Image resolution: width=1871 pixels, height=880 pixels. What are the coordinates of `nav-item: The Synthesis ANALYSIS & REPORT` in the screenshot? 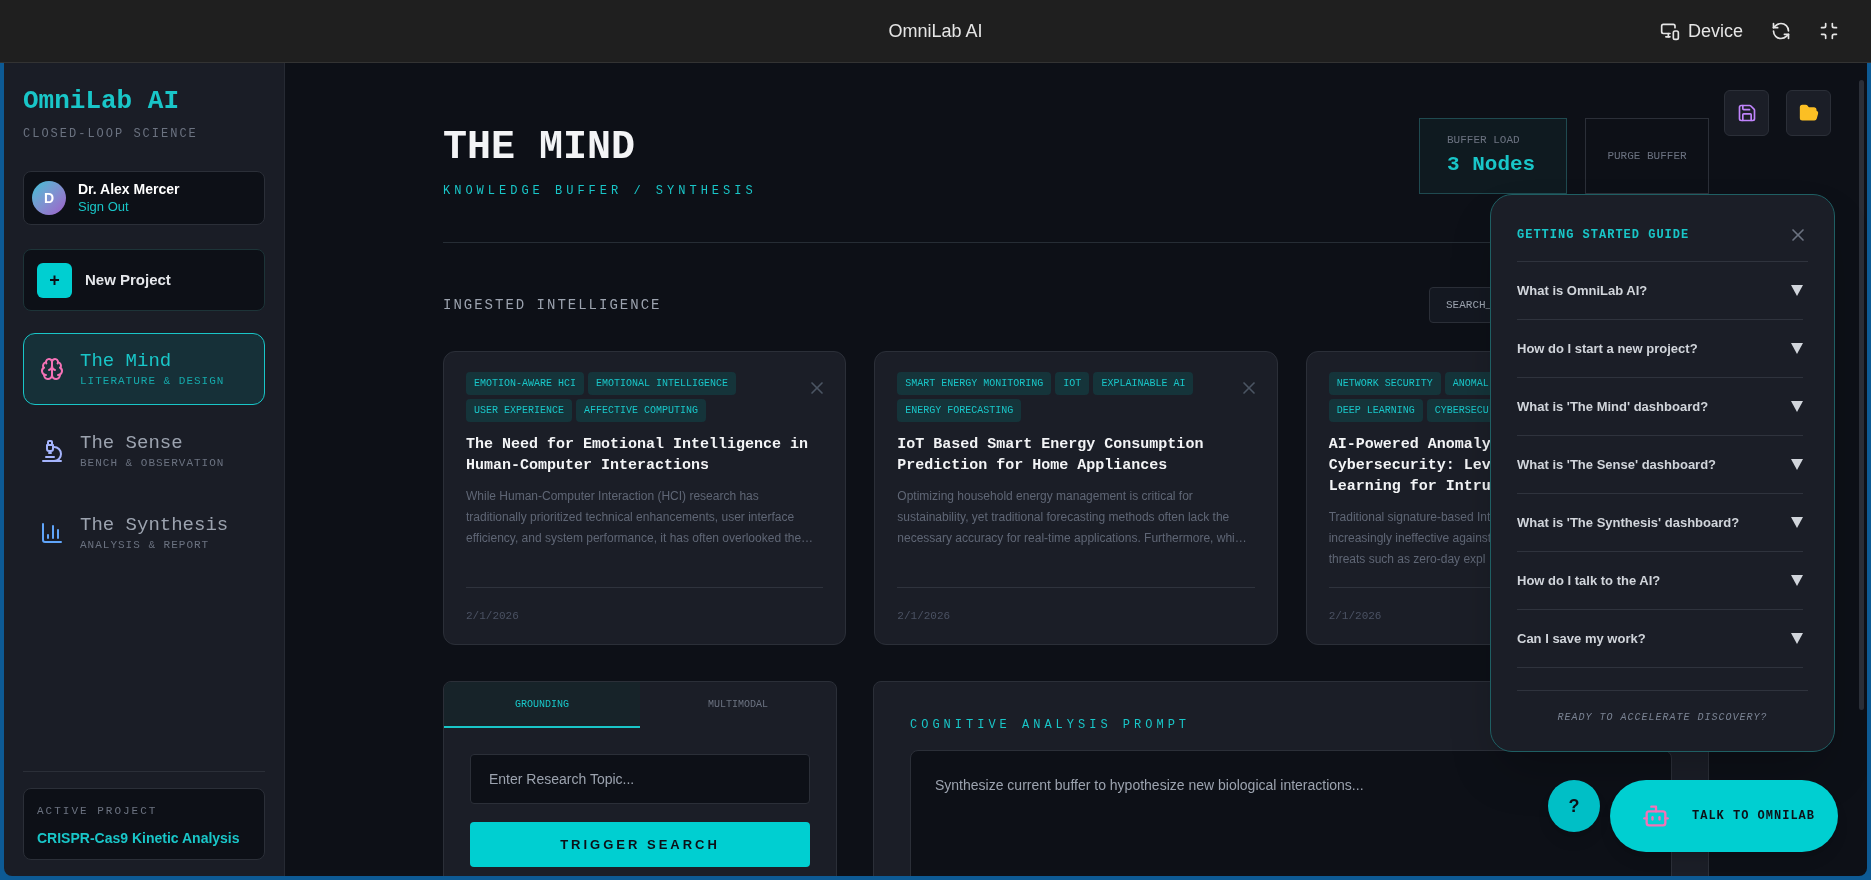 It's located at (144, 533).